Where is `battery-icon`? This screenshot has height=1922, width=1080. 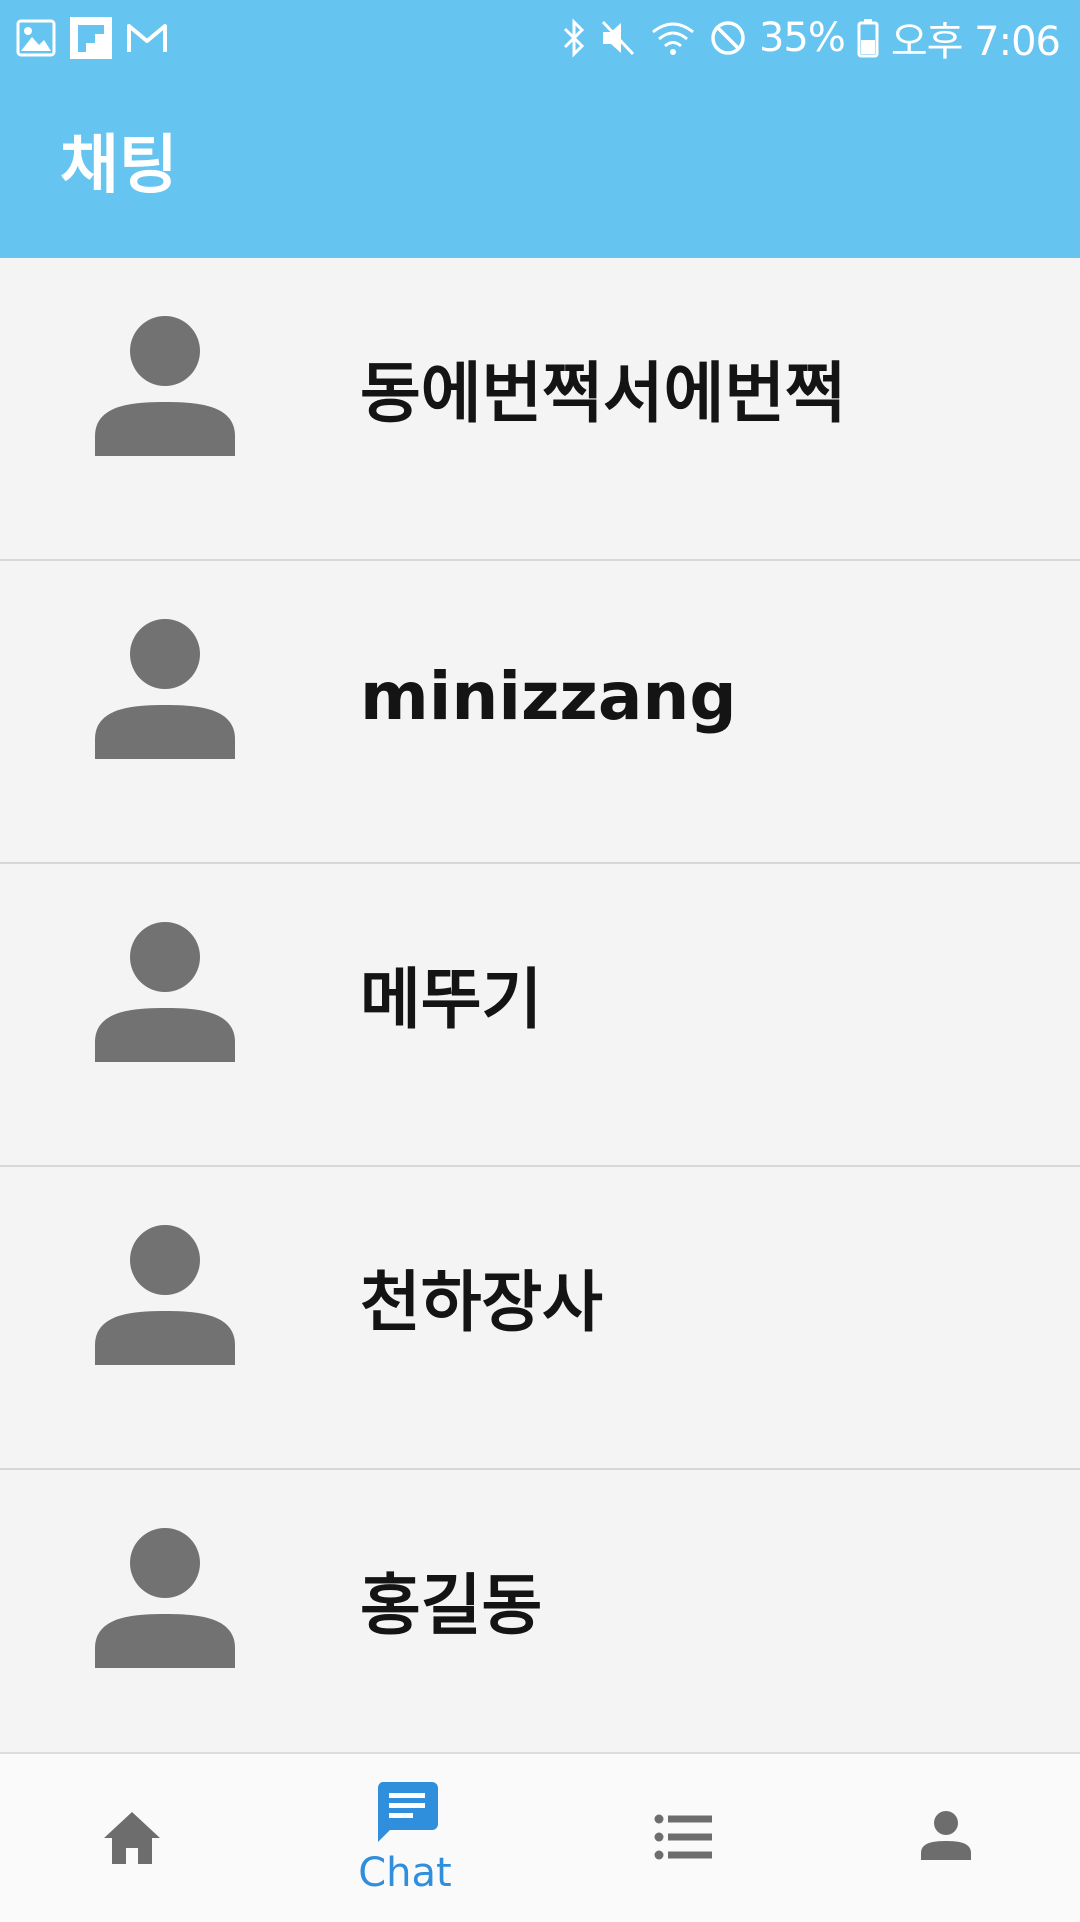 battery-icon is located at coordinates (868, 38).